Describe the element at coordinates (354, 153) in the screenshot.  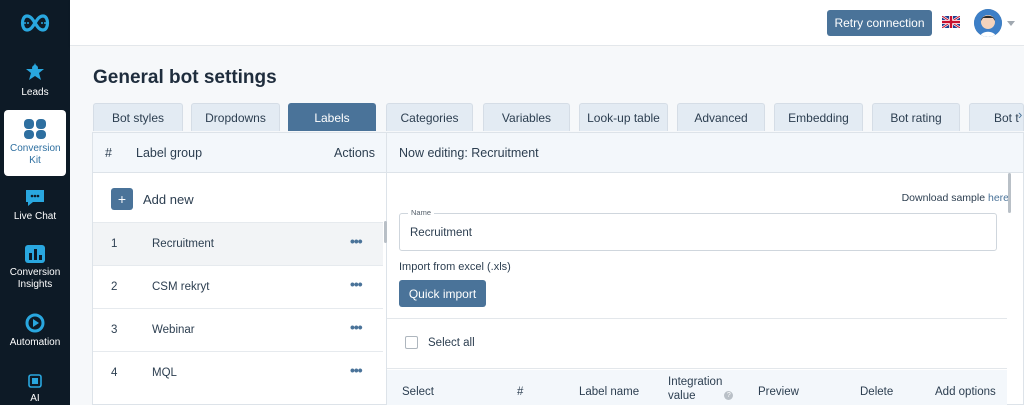
I see `column-header-actions: Actions` at that location.